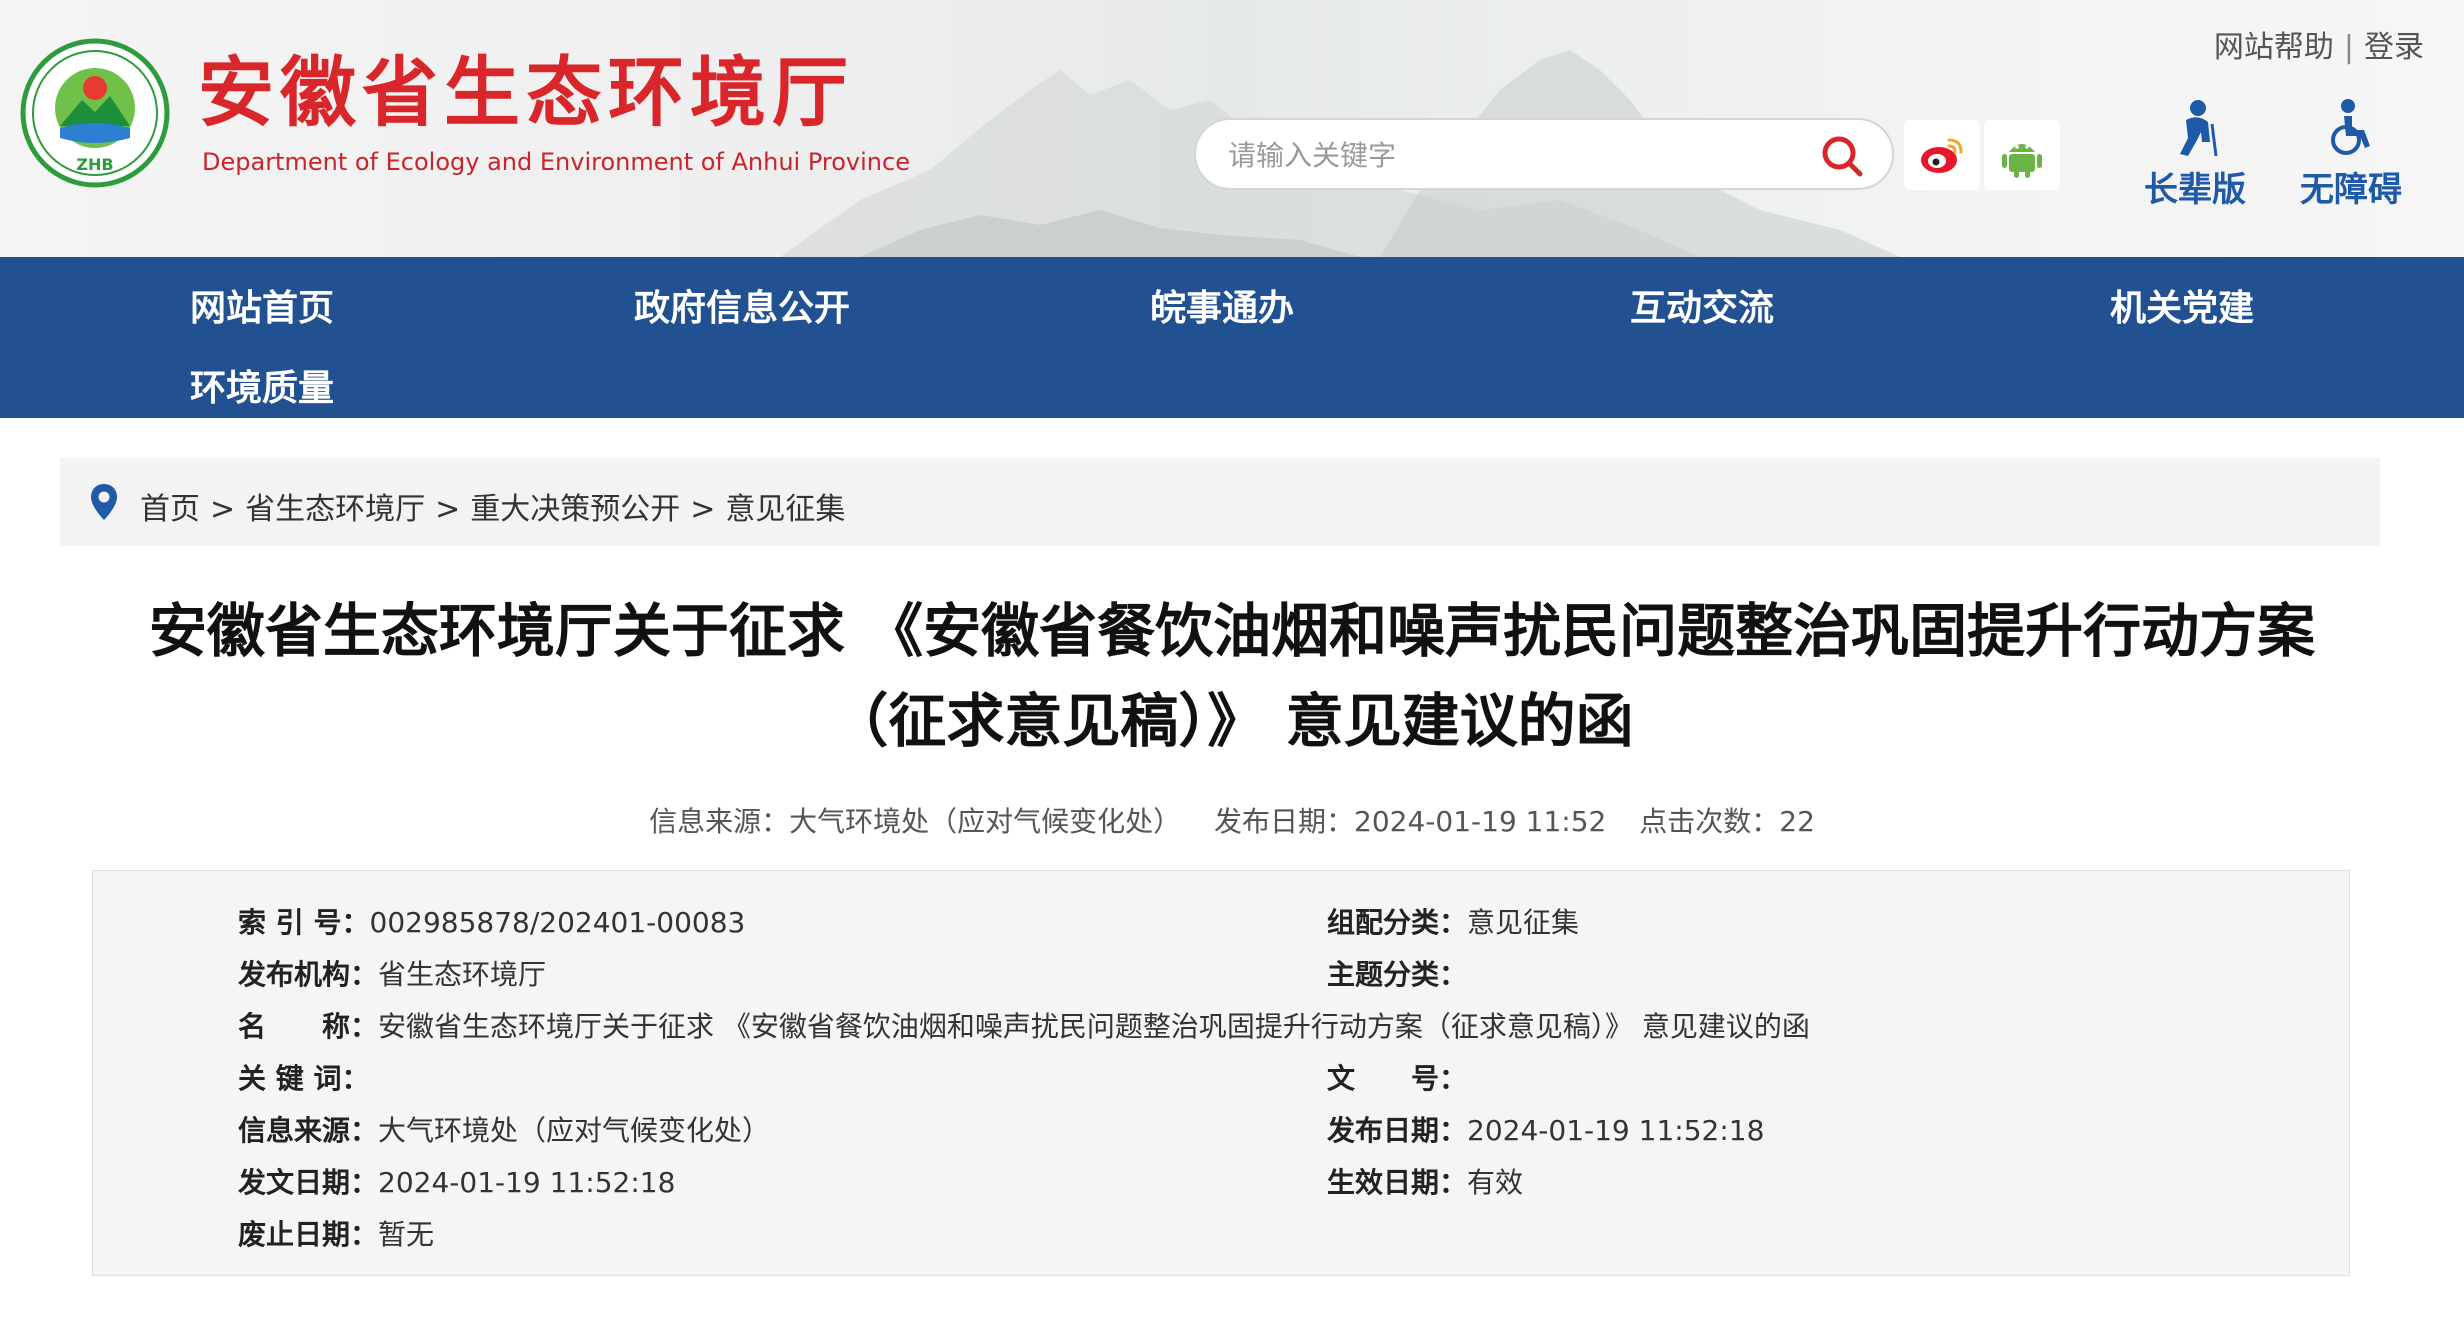 This screenshot has height=1328, width=2464. Describe the element at coordinates (1508, 155) in the screenshot. I see `search-input` at that location.